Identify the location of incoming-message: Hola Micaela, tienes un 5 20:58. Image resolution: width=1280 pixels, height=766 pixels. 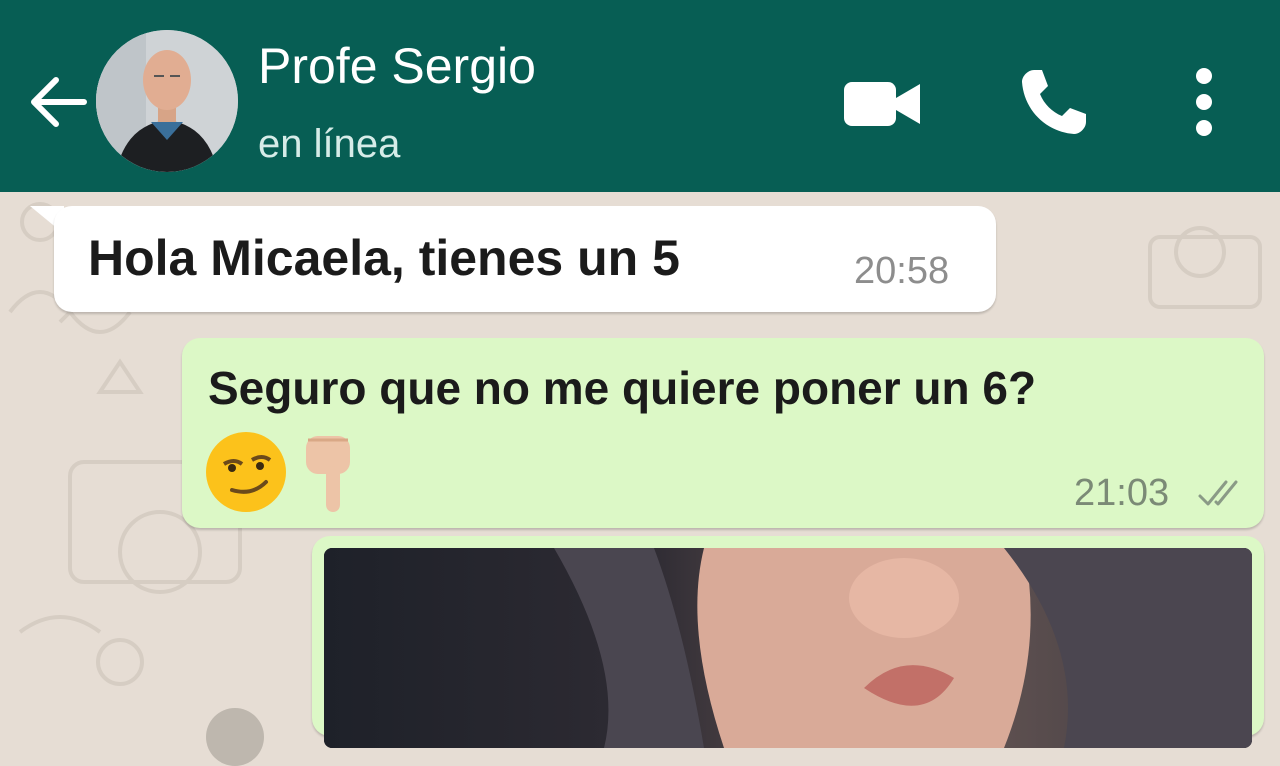
(525, 259).